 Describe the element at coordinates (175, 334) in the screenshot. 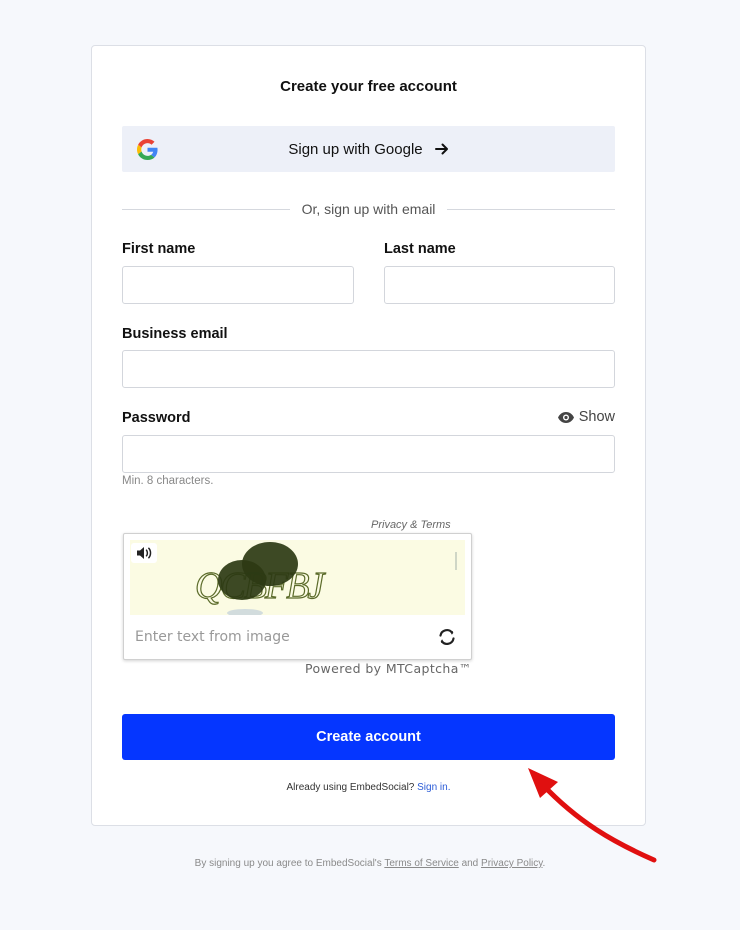

I see `email-label: Business email` at that location.